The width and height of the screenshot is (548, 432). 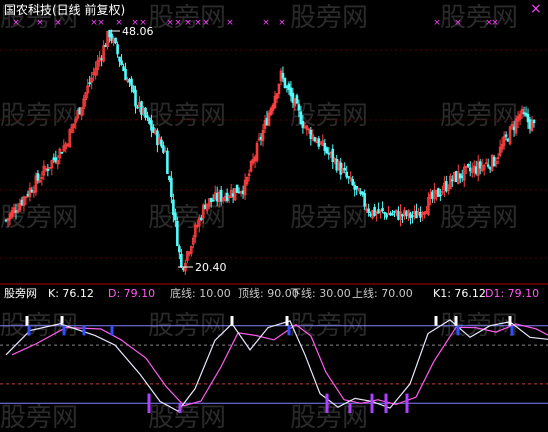 What do you see at coordinates (138, 31) in the screenshot?
I see `high-label: 48.06` at bounding box center [138, 31].